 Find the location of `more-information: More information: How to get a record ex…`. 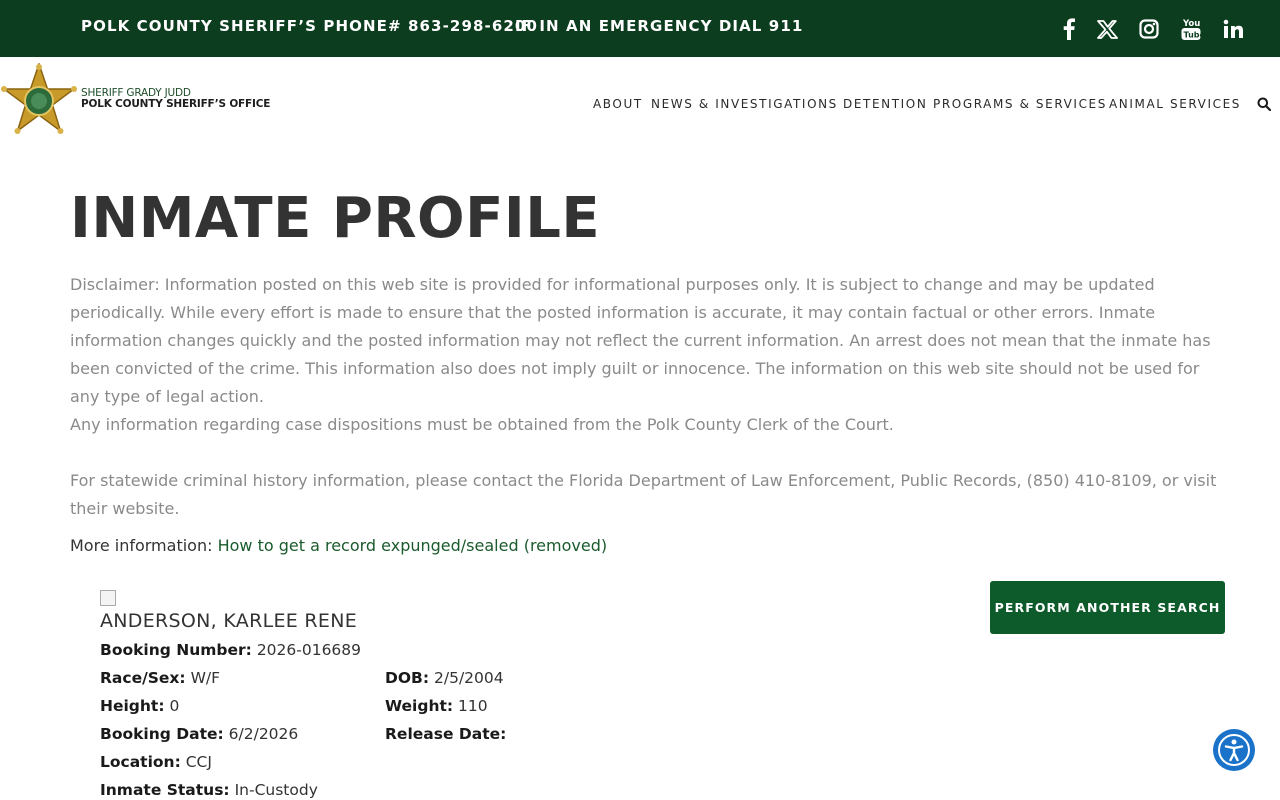

more-information: More information: How to get a record ex… is located at coordinates (338, 545).